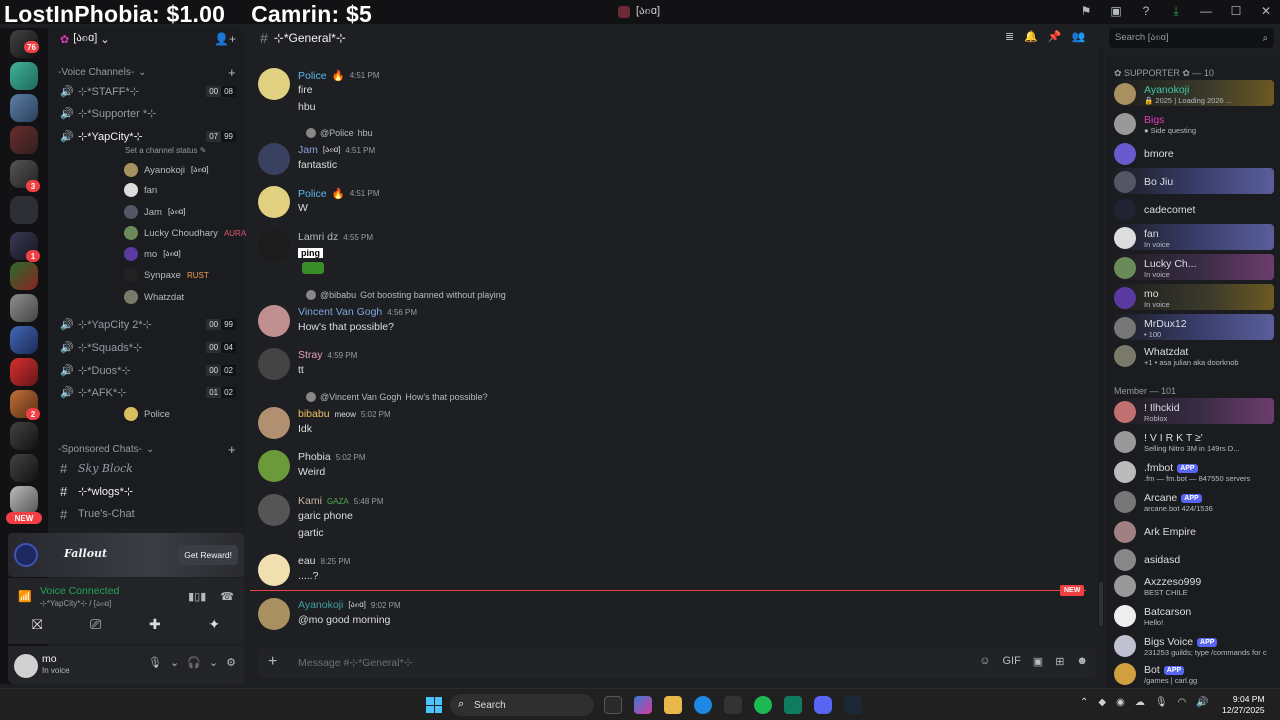  I want to click on close-icon: ✕, so click(1266, 11).